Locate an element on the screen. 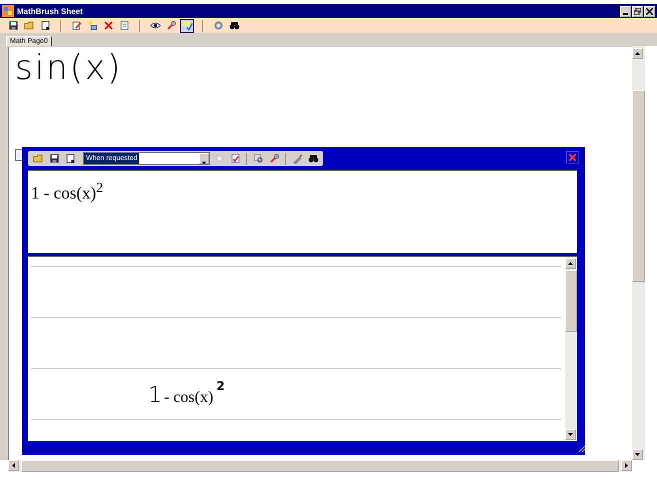  app-icon is located at coordinates (8, 11).